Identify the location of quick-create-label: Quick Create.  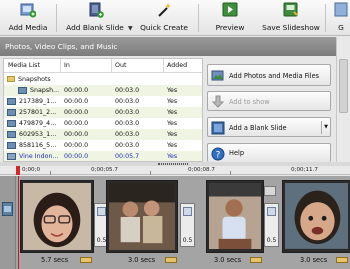
(164, 27).